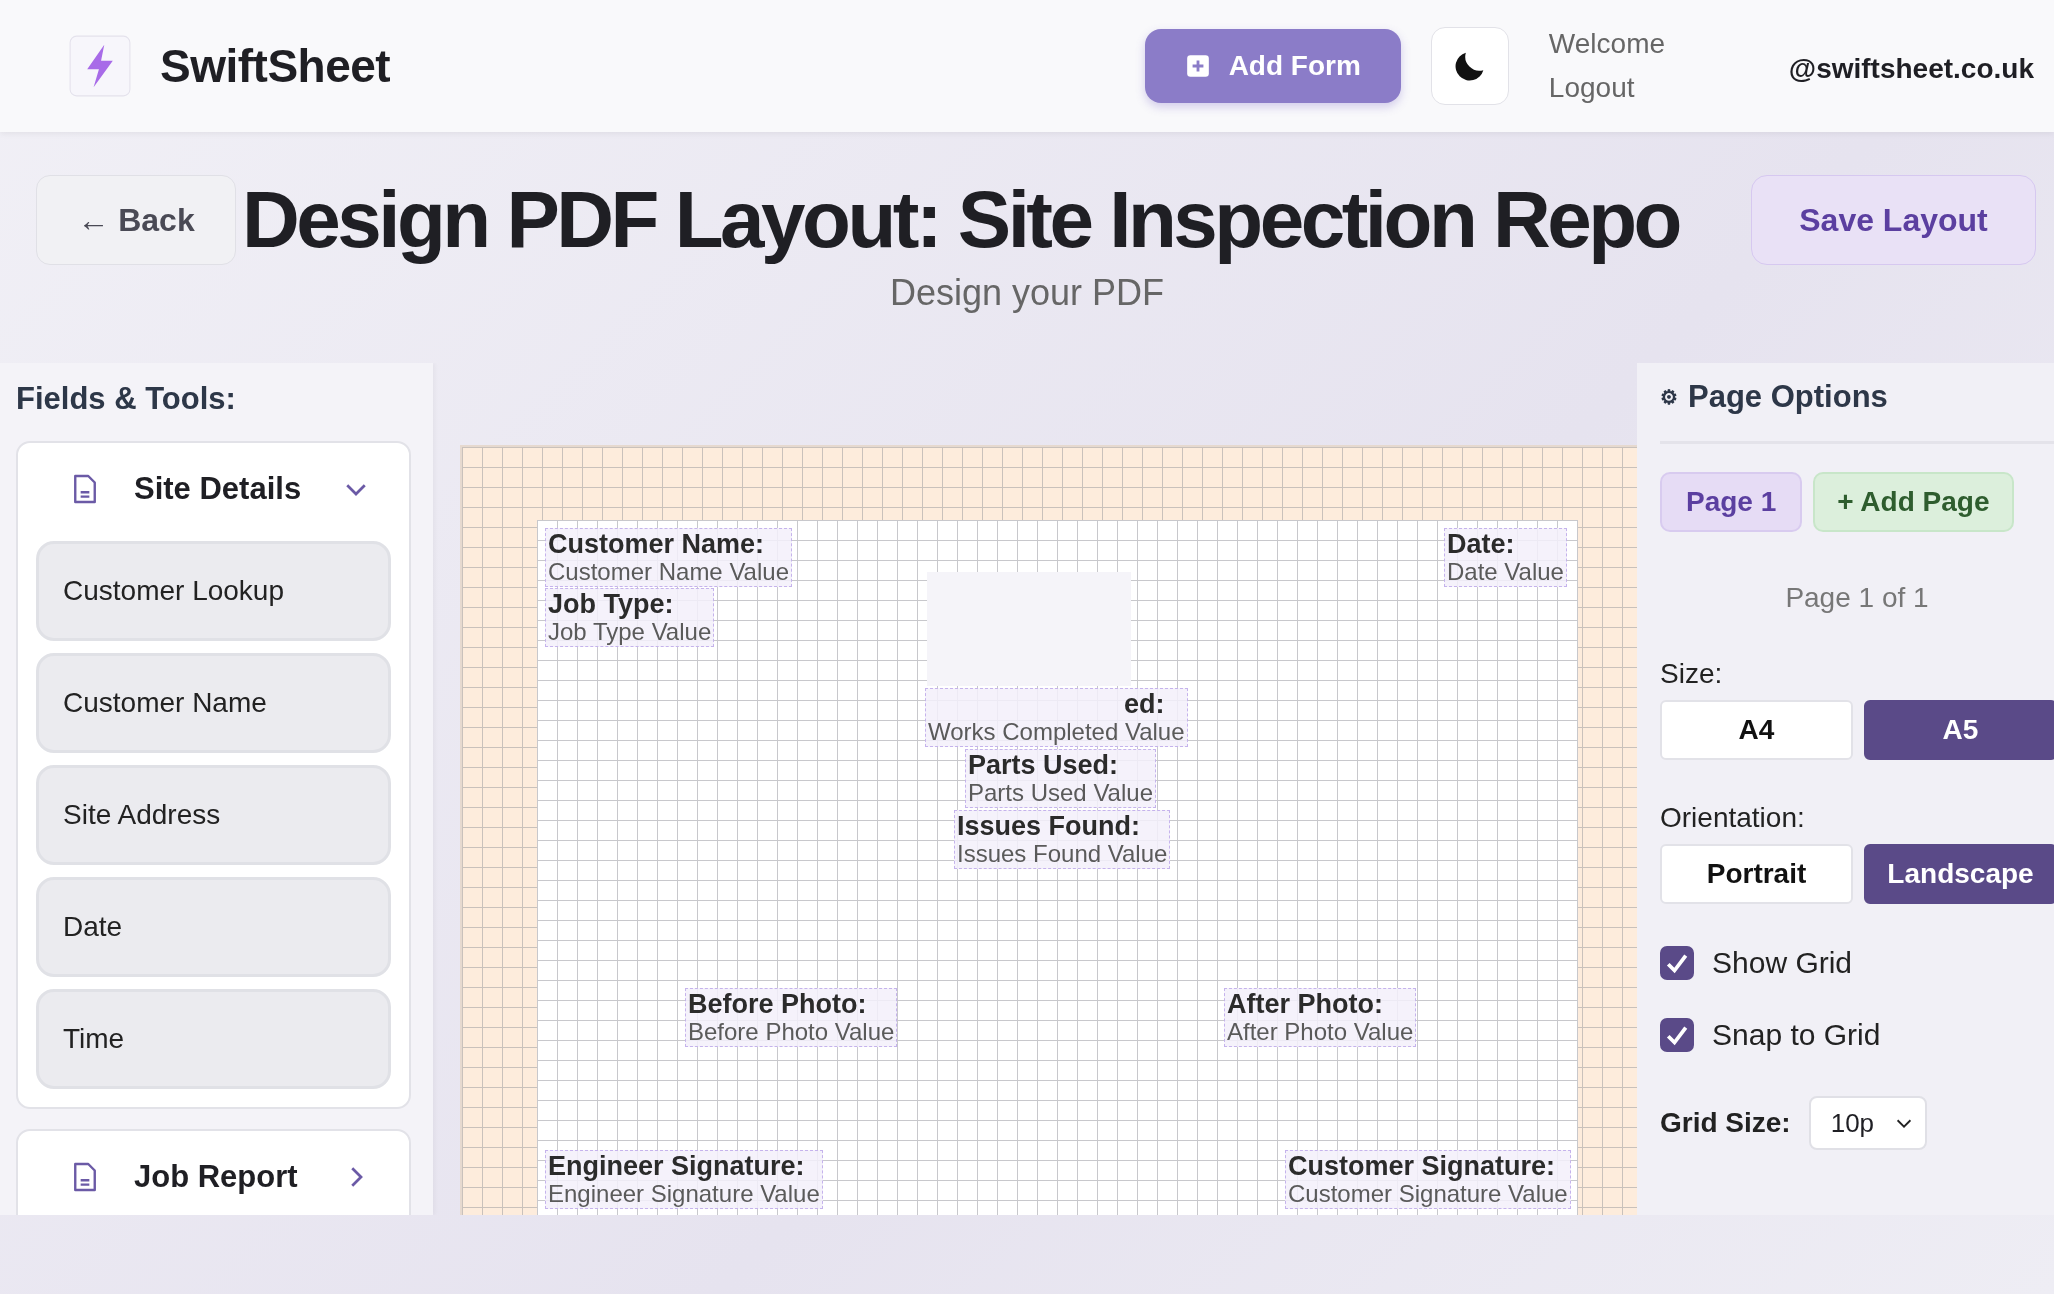  What do you see at coordinates (213, 703) in the screenshot?
I see `field-item: Customer Name` at bounding box center [213, 703].